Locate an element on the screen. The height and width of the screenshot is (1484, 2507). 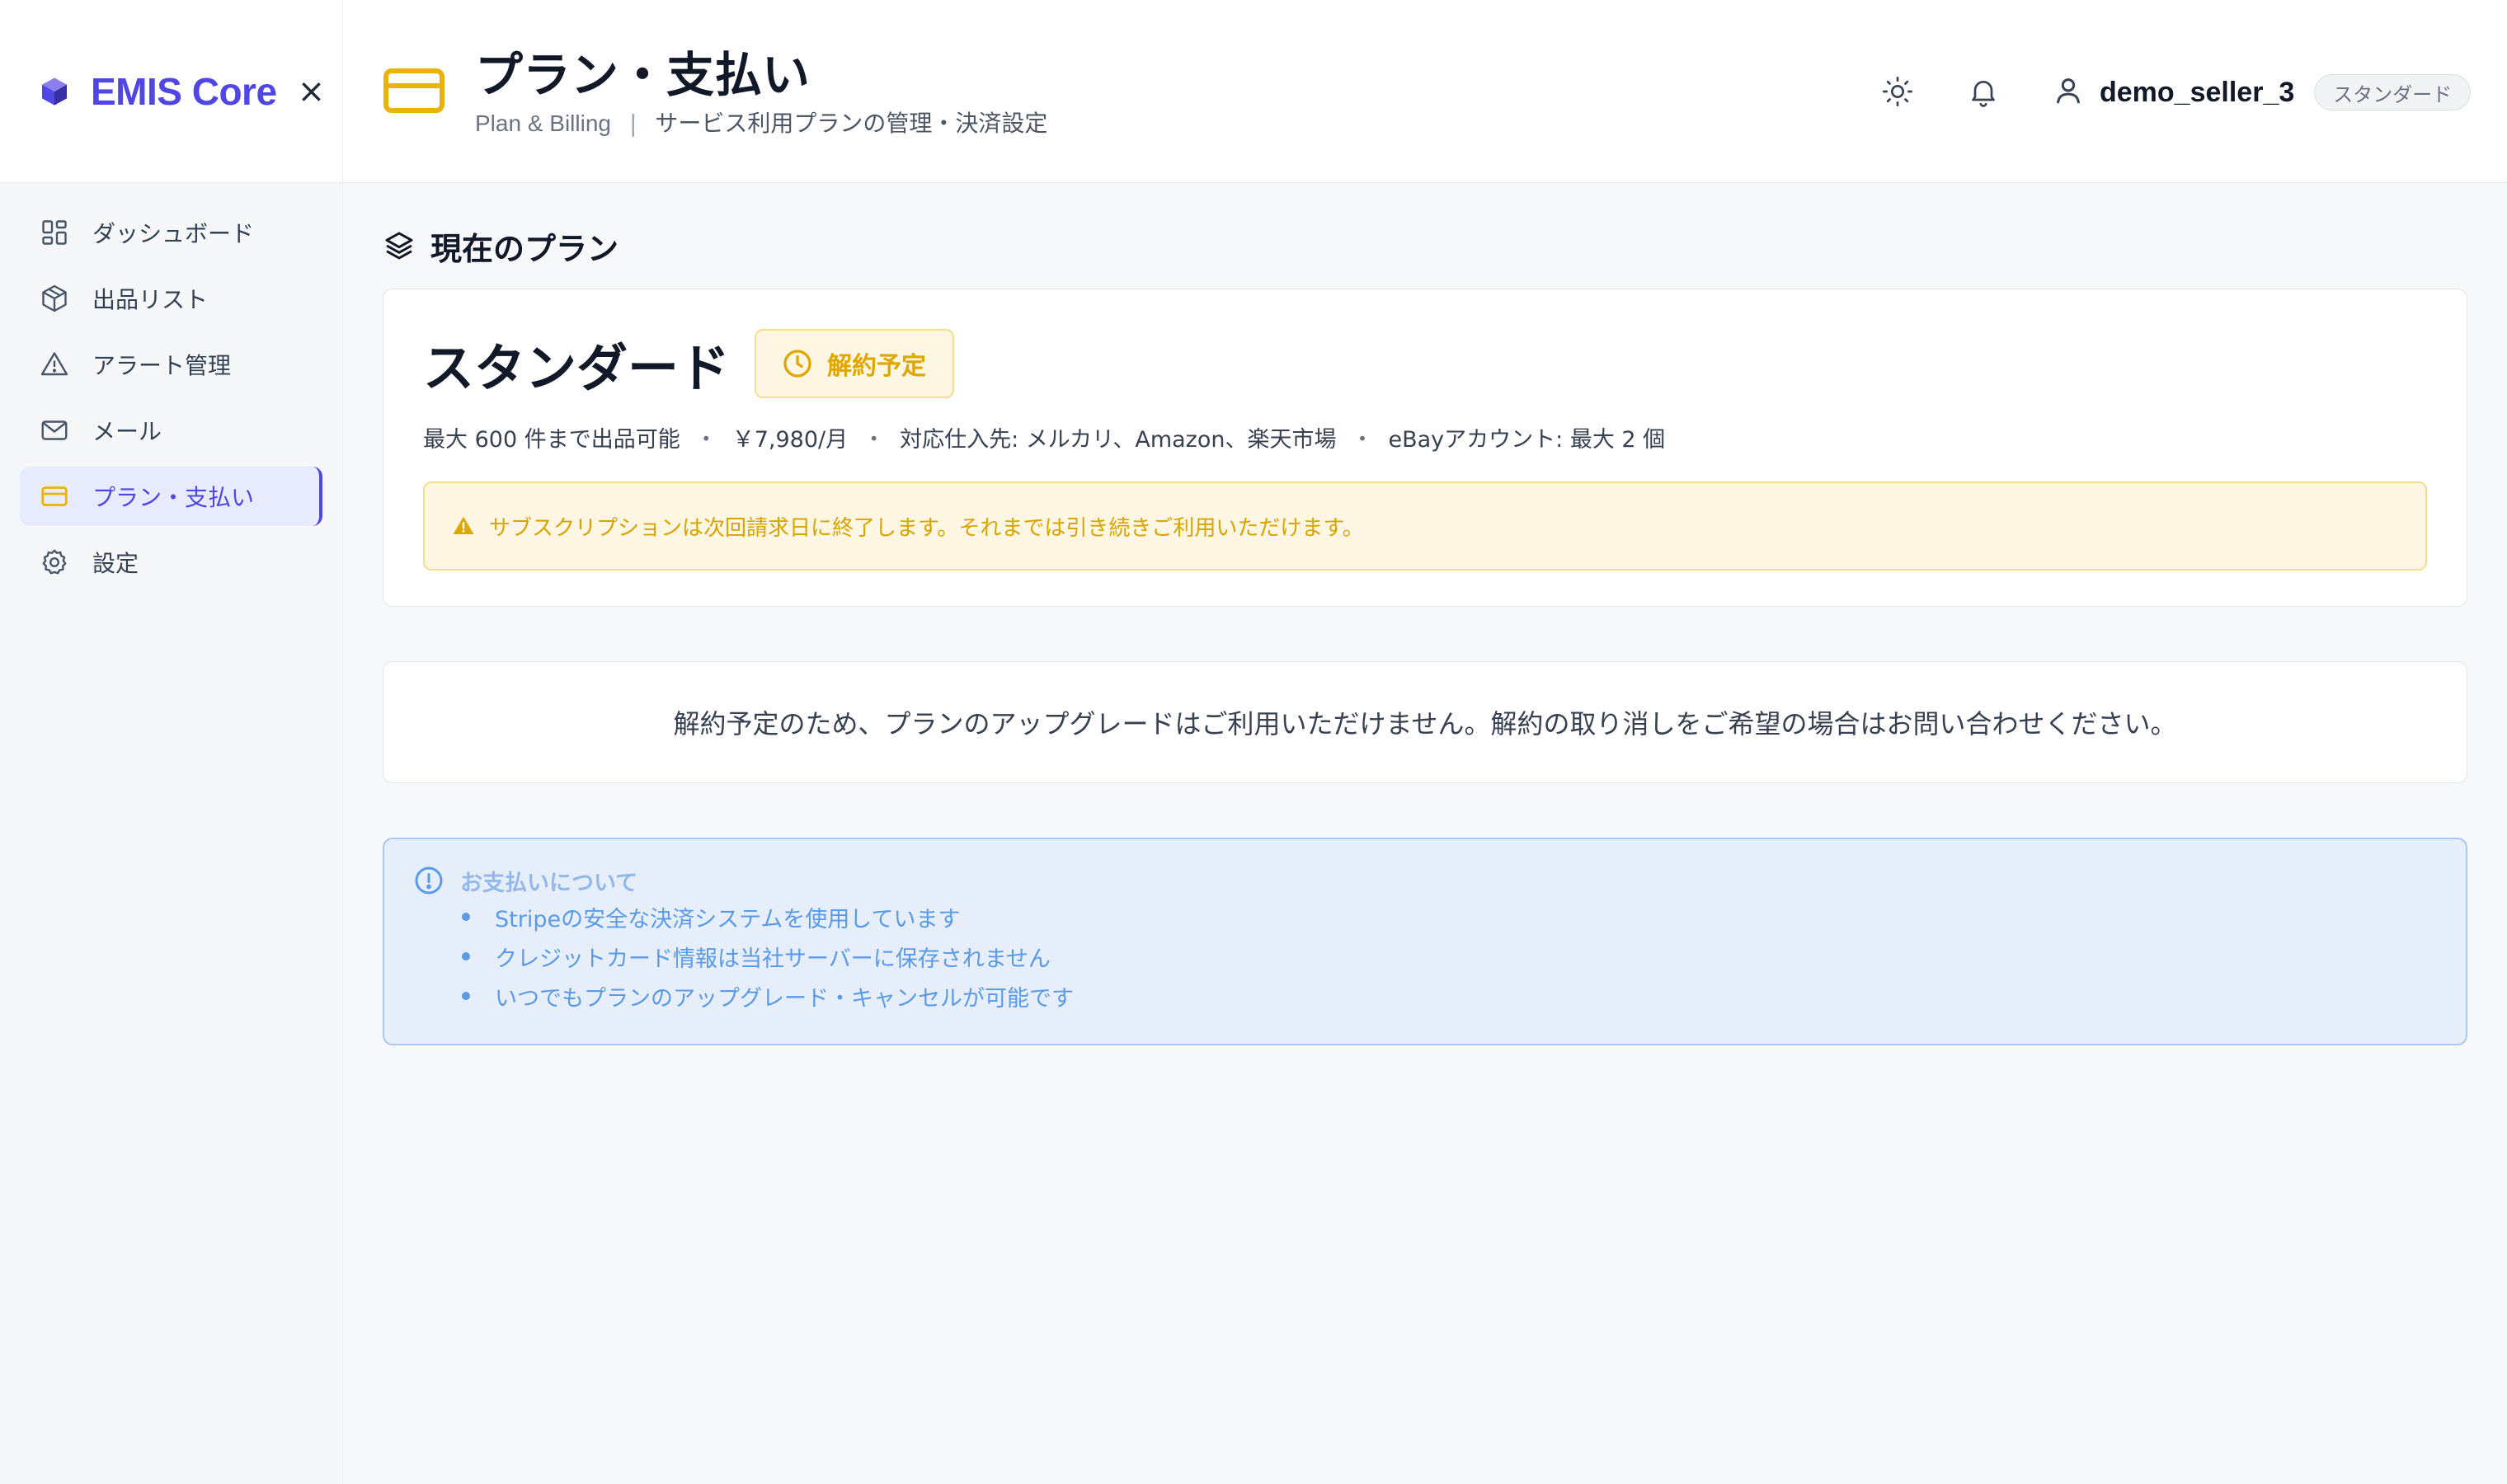
user-menu: demo_seller_3 スタンダード is located at coordinates (2262, 92).